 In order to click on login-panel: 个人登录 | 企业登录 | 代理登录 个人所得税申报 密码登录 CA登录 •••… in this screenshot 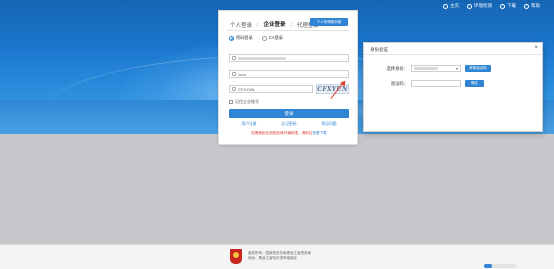, I will do `click(288, 77)`.